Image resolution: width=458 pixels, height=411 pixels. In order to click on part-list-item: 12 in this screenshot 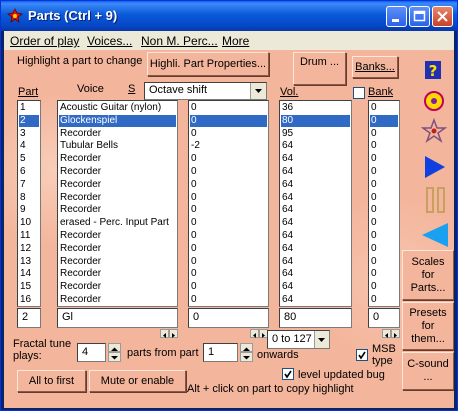, I will do `click(29, 249)`.